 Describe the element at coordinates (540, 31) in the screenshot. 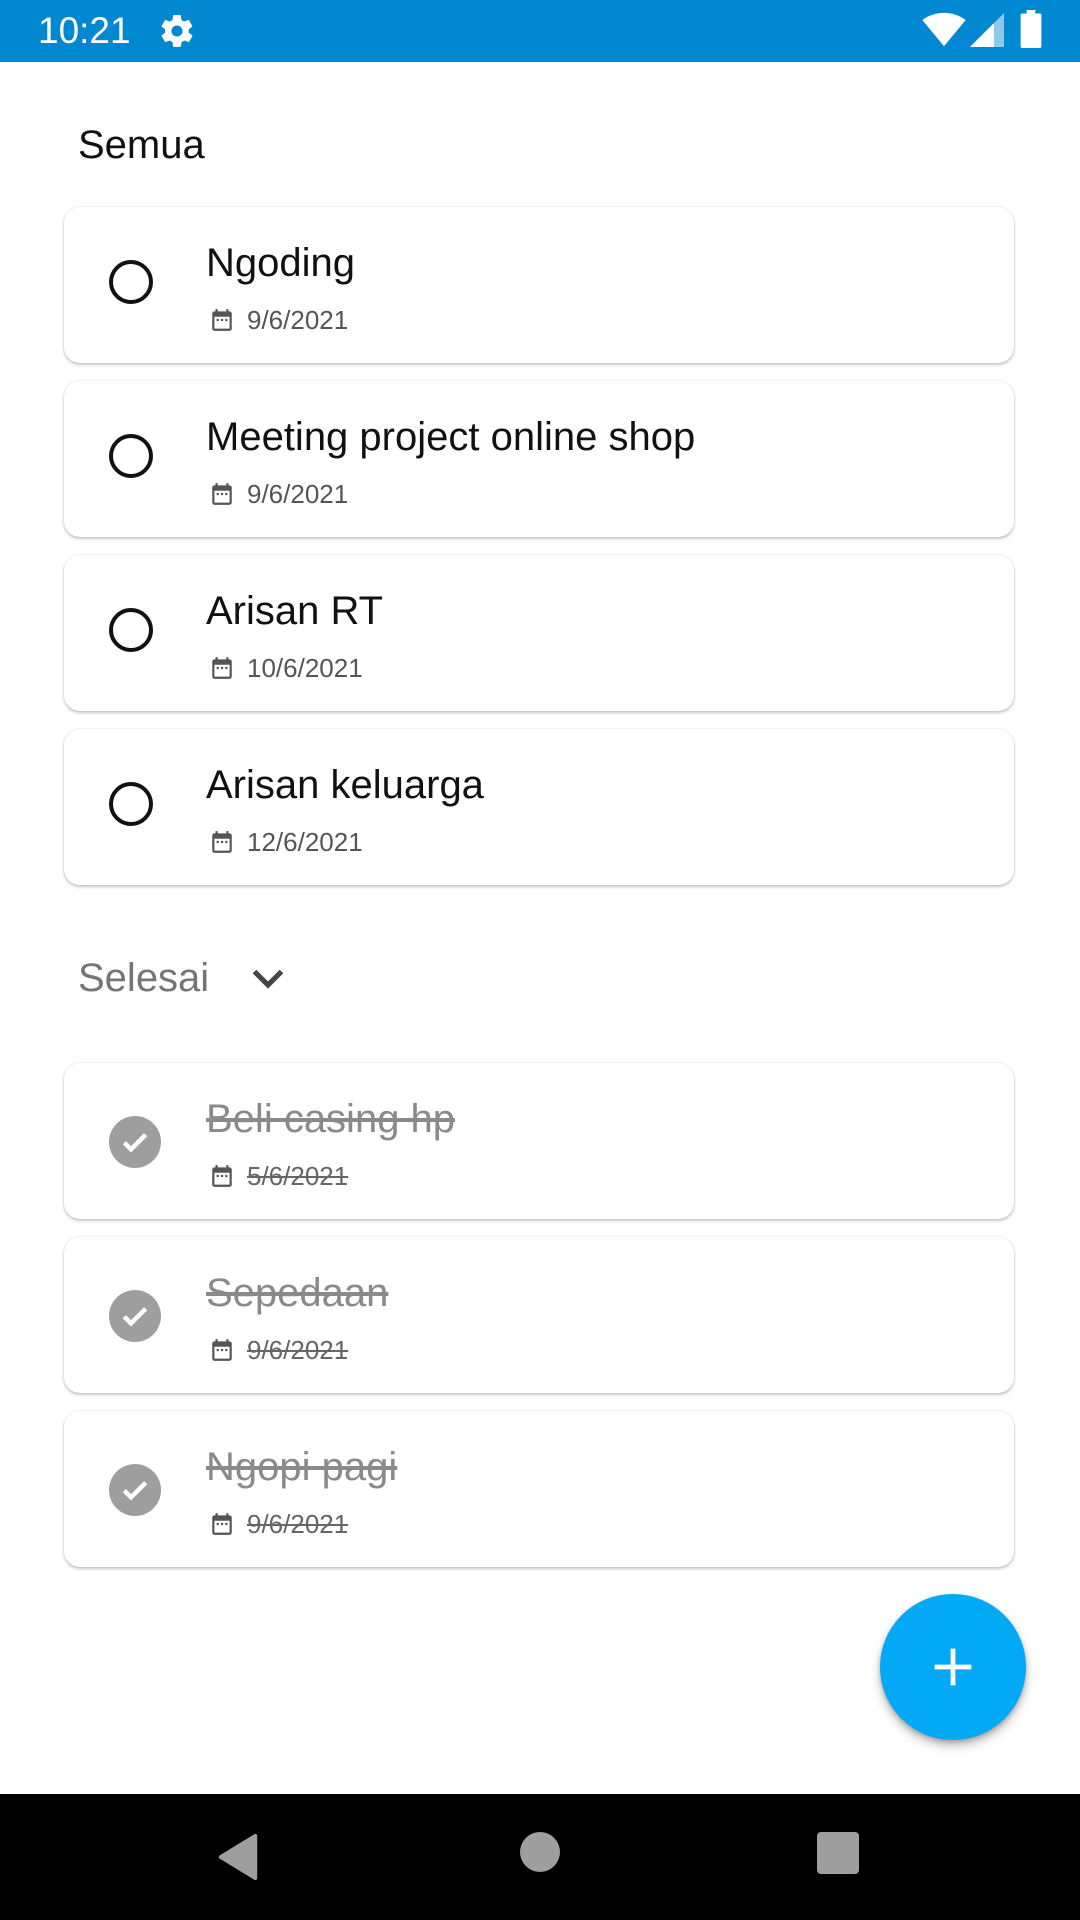

I see `status-bar: 10:21` at that location.